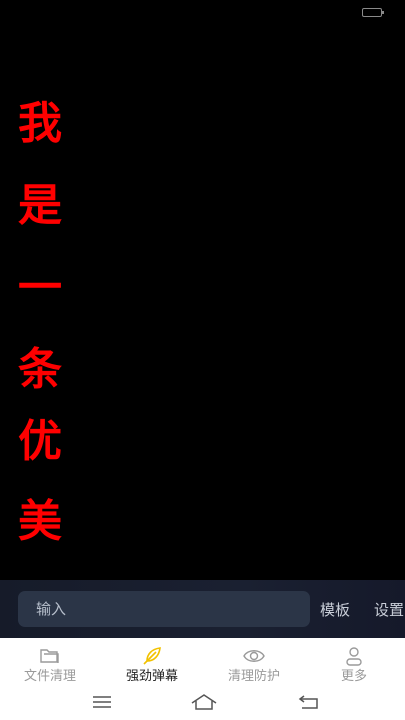 This screenshot has height=720, width=405. I want to click on tab-label: 强劲弹幕, so click(151, 676).